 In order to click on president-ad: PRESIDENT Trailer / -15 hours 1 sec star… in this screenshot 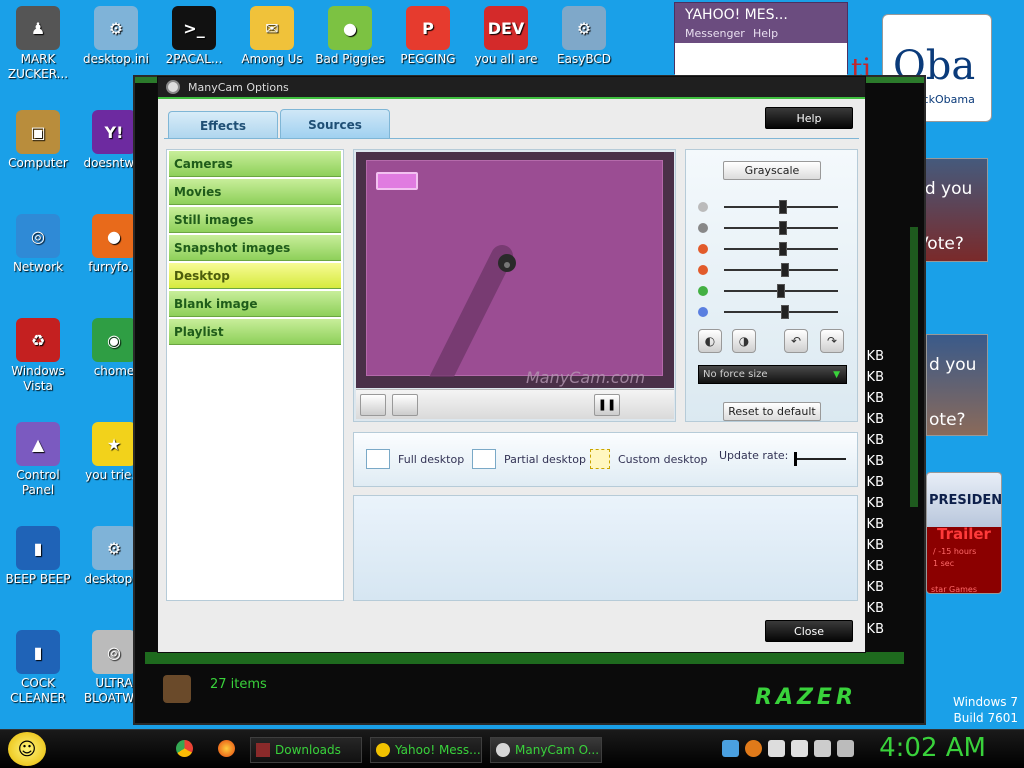, I will do `click(964, 533)`.